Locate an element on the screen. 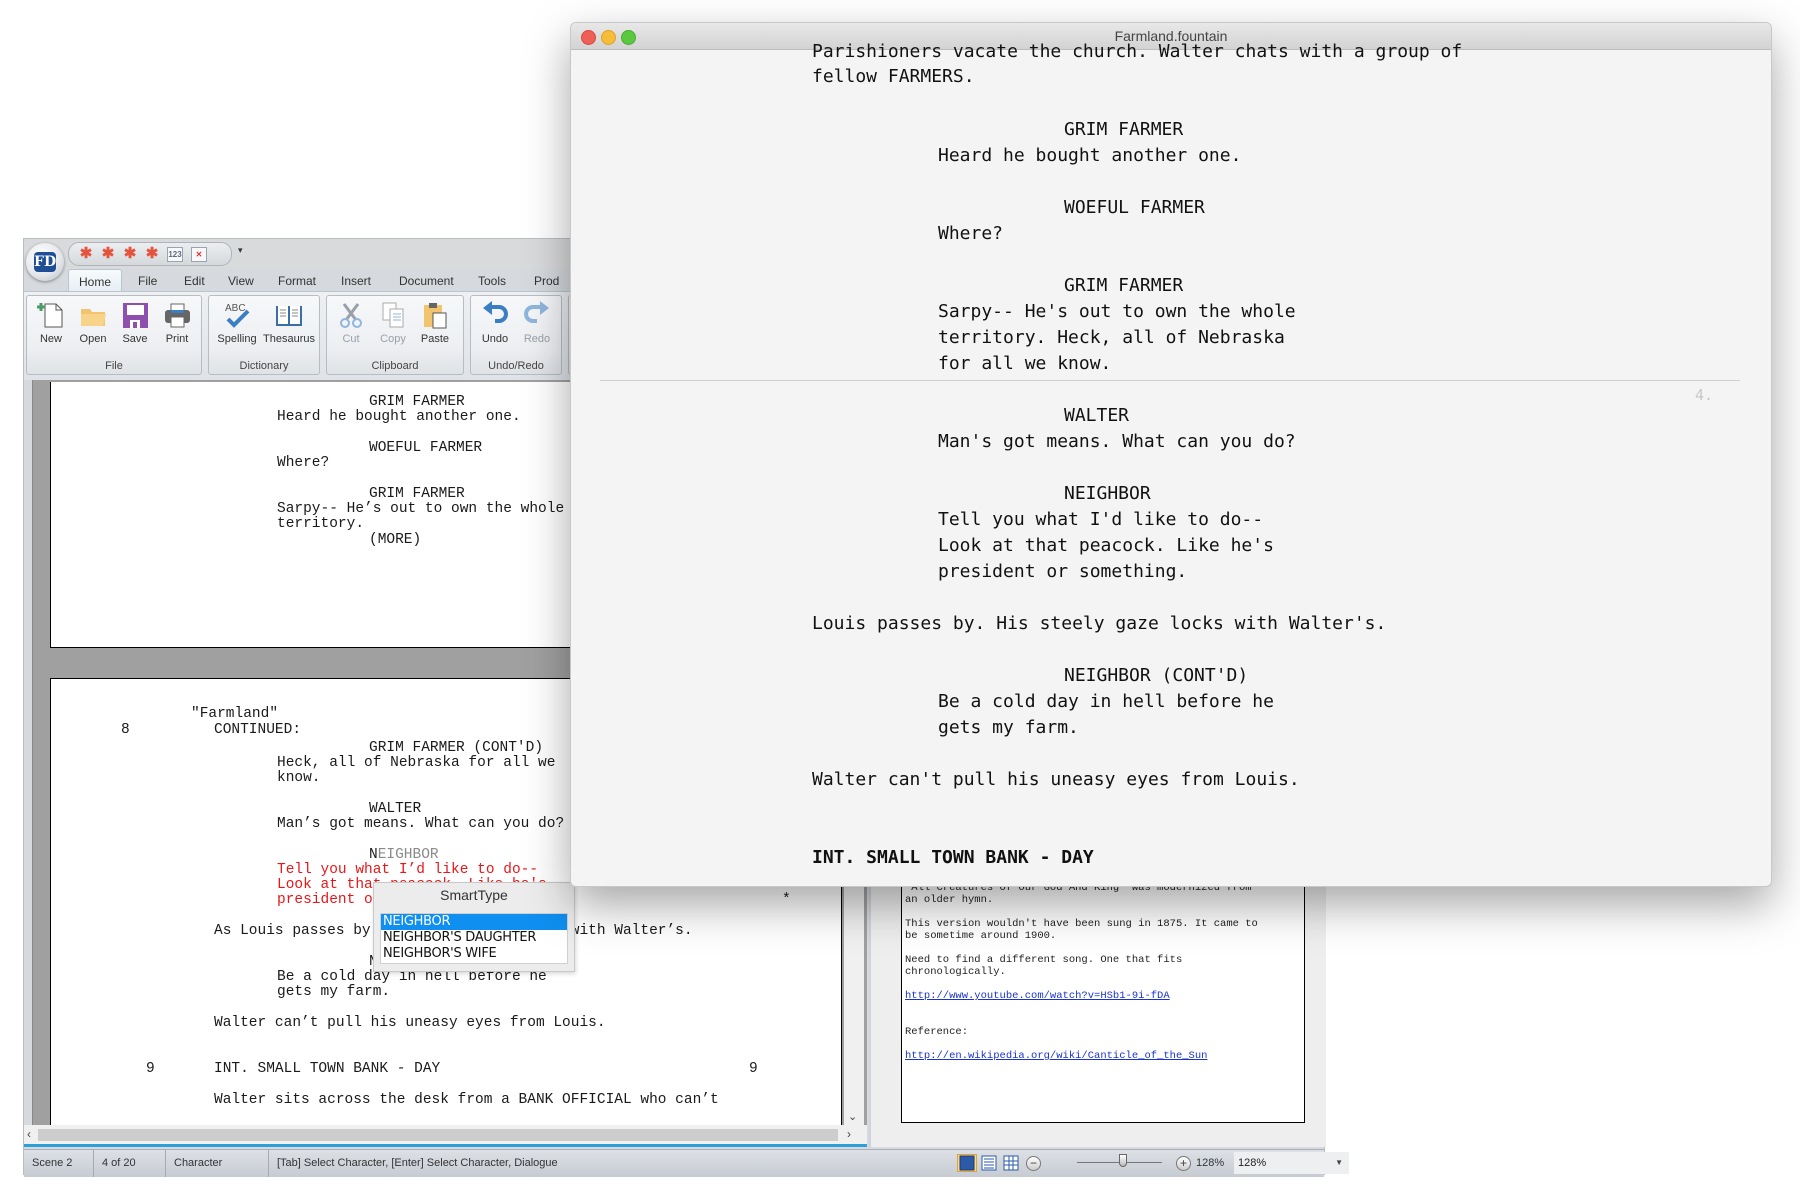 The width and height of the screenshot is (1800, 1200). tab-production: Prod is located at coordinates (546, 280).